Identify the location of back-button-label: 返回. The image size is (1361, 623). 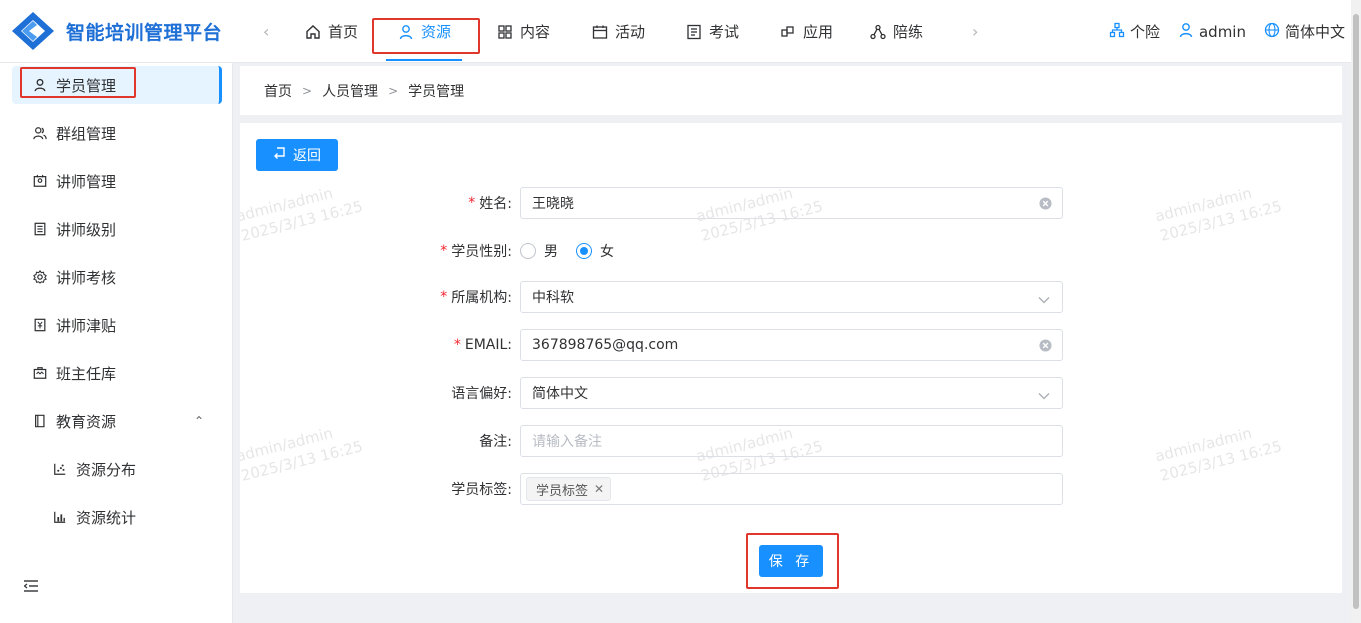
(307, 156).